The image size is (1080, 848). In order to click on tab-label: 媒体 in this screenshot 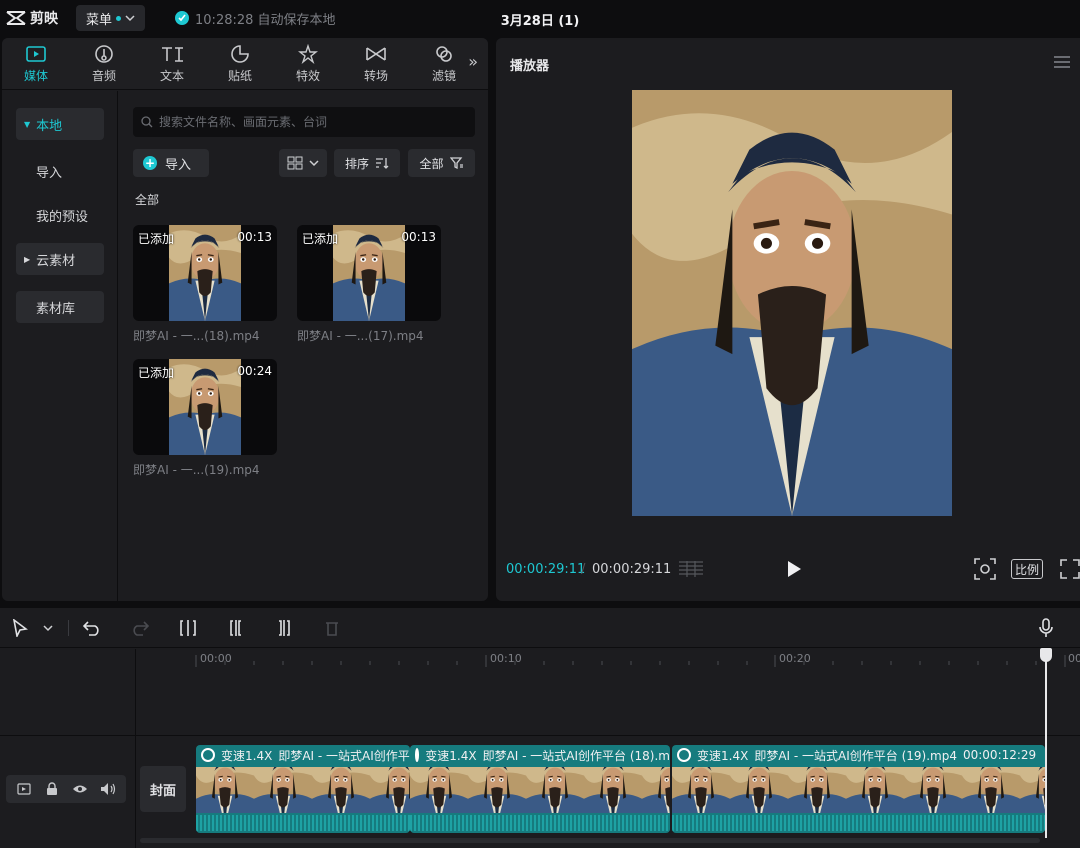, I will do `click(35, 75)`.